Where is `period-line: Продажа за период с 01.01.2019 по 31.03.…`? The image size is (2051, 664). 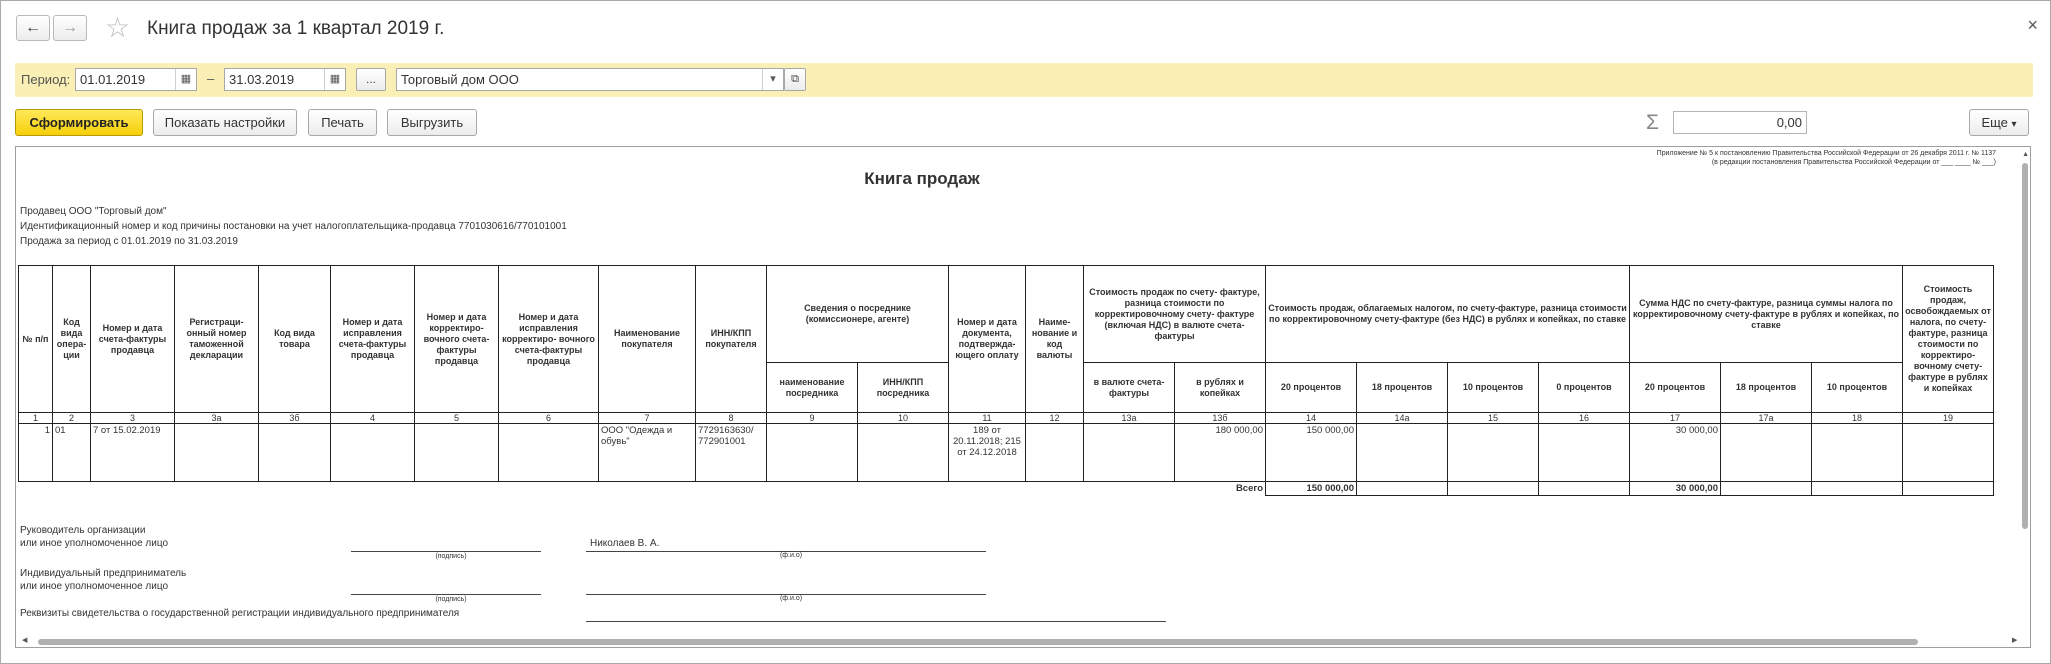 period-line: Продажа за период с 01.01.2019 по 31.03.… is located at coordinates (129, 241).